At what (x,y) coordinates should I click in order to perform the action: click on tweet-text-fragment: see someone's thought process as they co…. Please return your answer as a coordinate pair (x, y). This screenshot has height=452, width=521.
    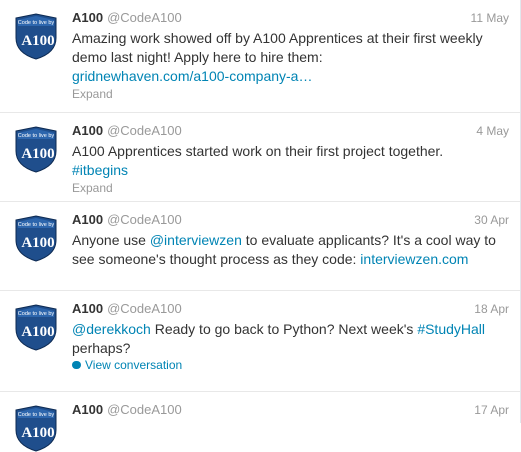
    Looking at the image, I should click on (216, 259).